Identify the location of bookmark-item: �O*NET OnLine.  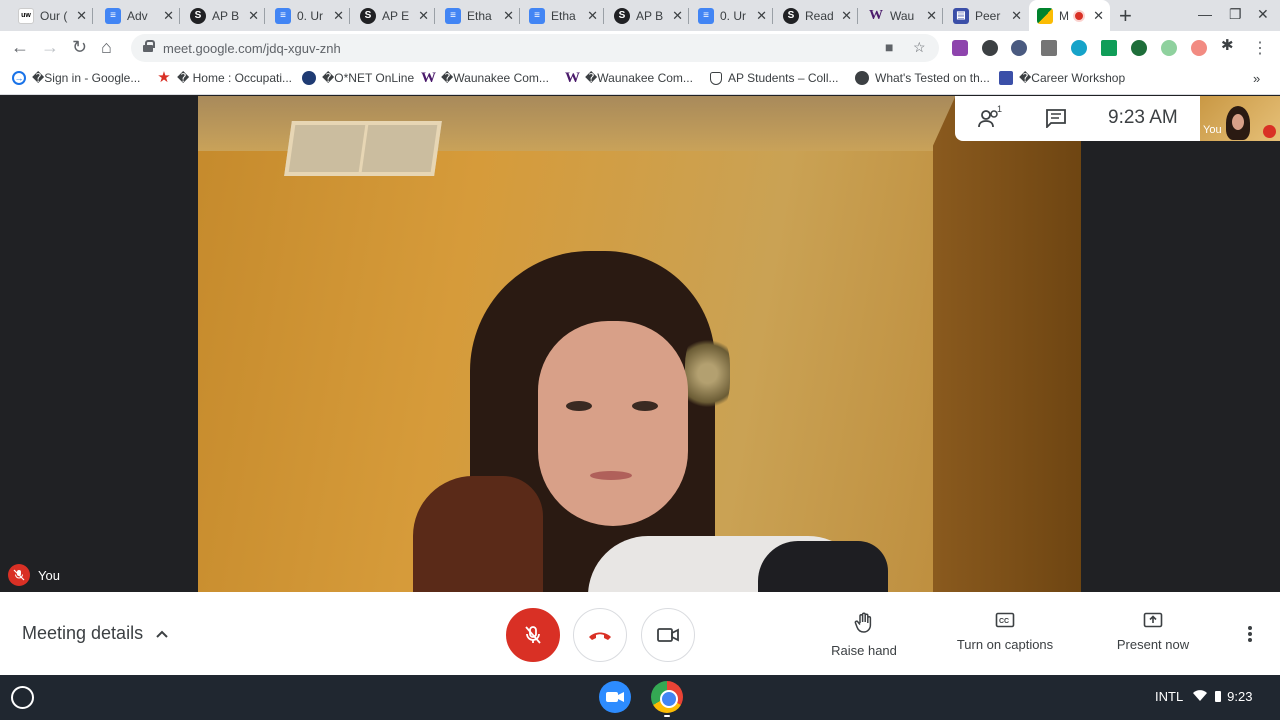
(358, 78).